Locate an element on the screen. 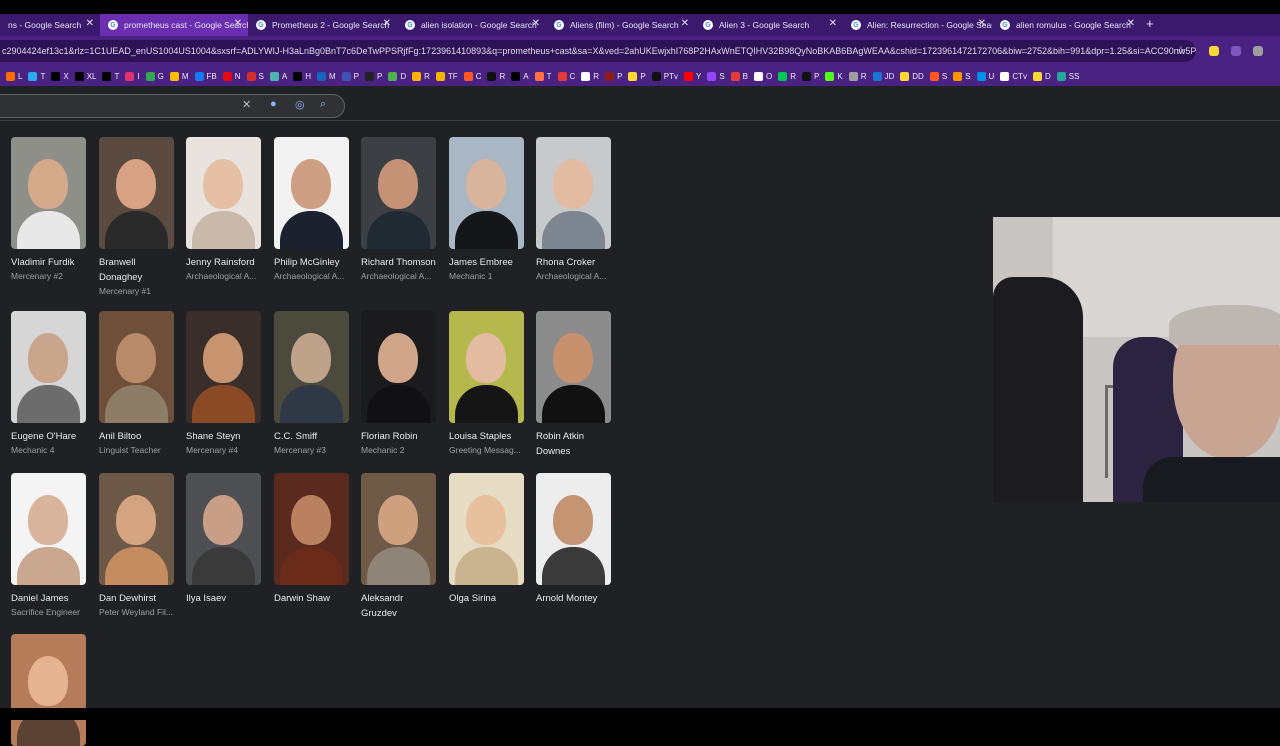 The height and width of the screenshot is (746, 1280). bookmark-item: I is located at coordinates (132, 76).